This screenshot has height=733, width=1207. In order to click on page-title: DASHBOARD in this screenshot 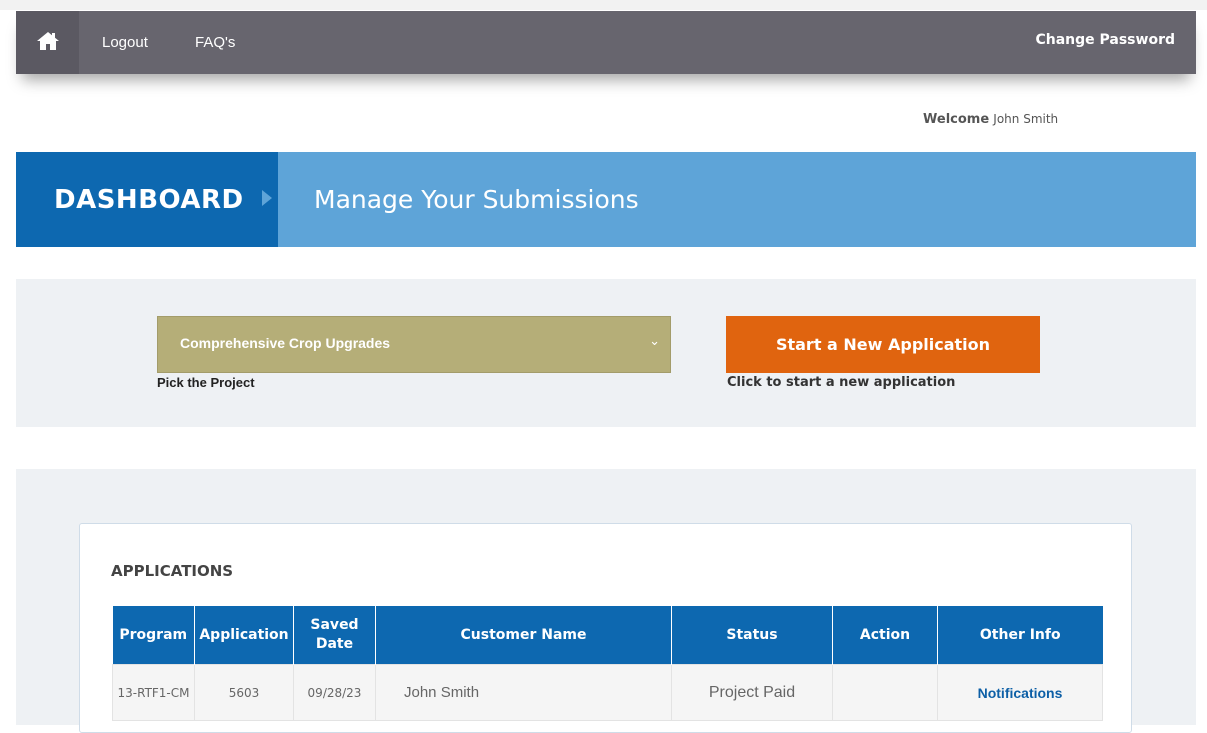, I will do `click(149, 200)`.